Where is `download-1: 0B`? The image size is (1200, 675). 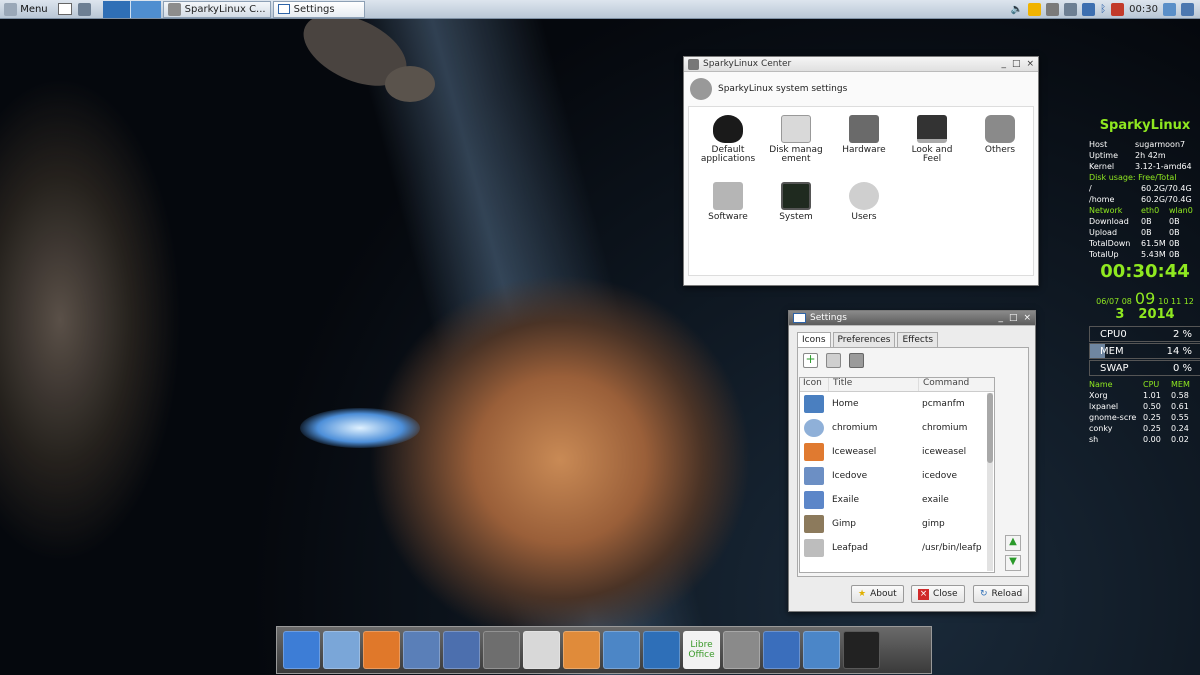 download-1: 0B is located at coordinates (1146, 221).